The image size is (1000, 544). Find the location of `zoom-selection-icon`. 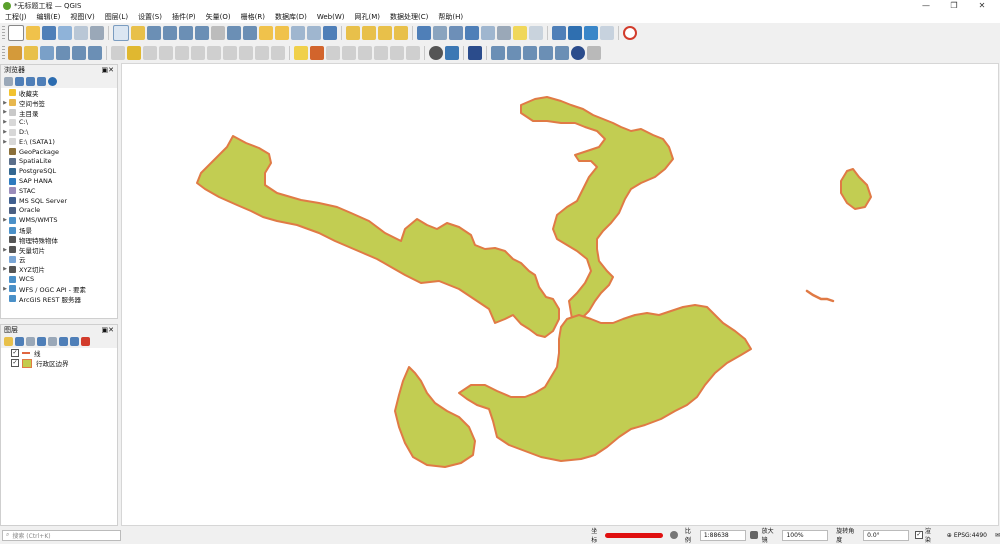

zoom-selection-icon is located at coordinates (234, 33).